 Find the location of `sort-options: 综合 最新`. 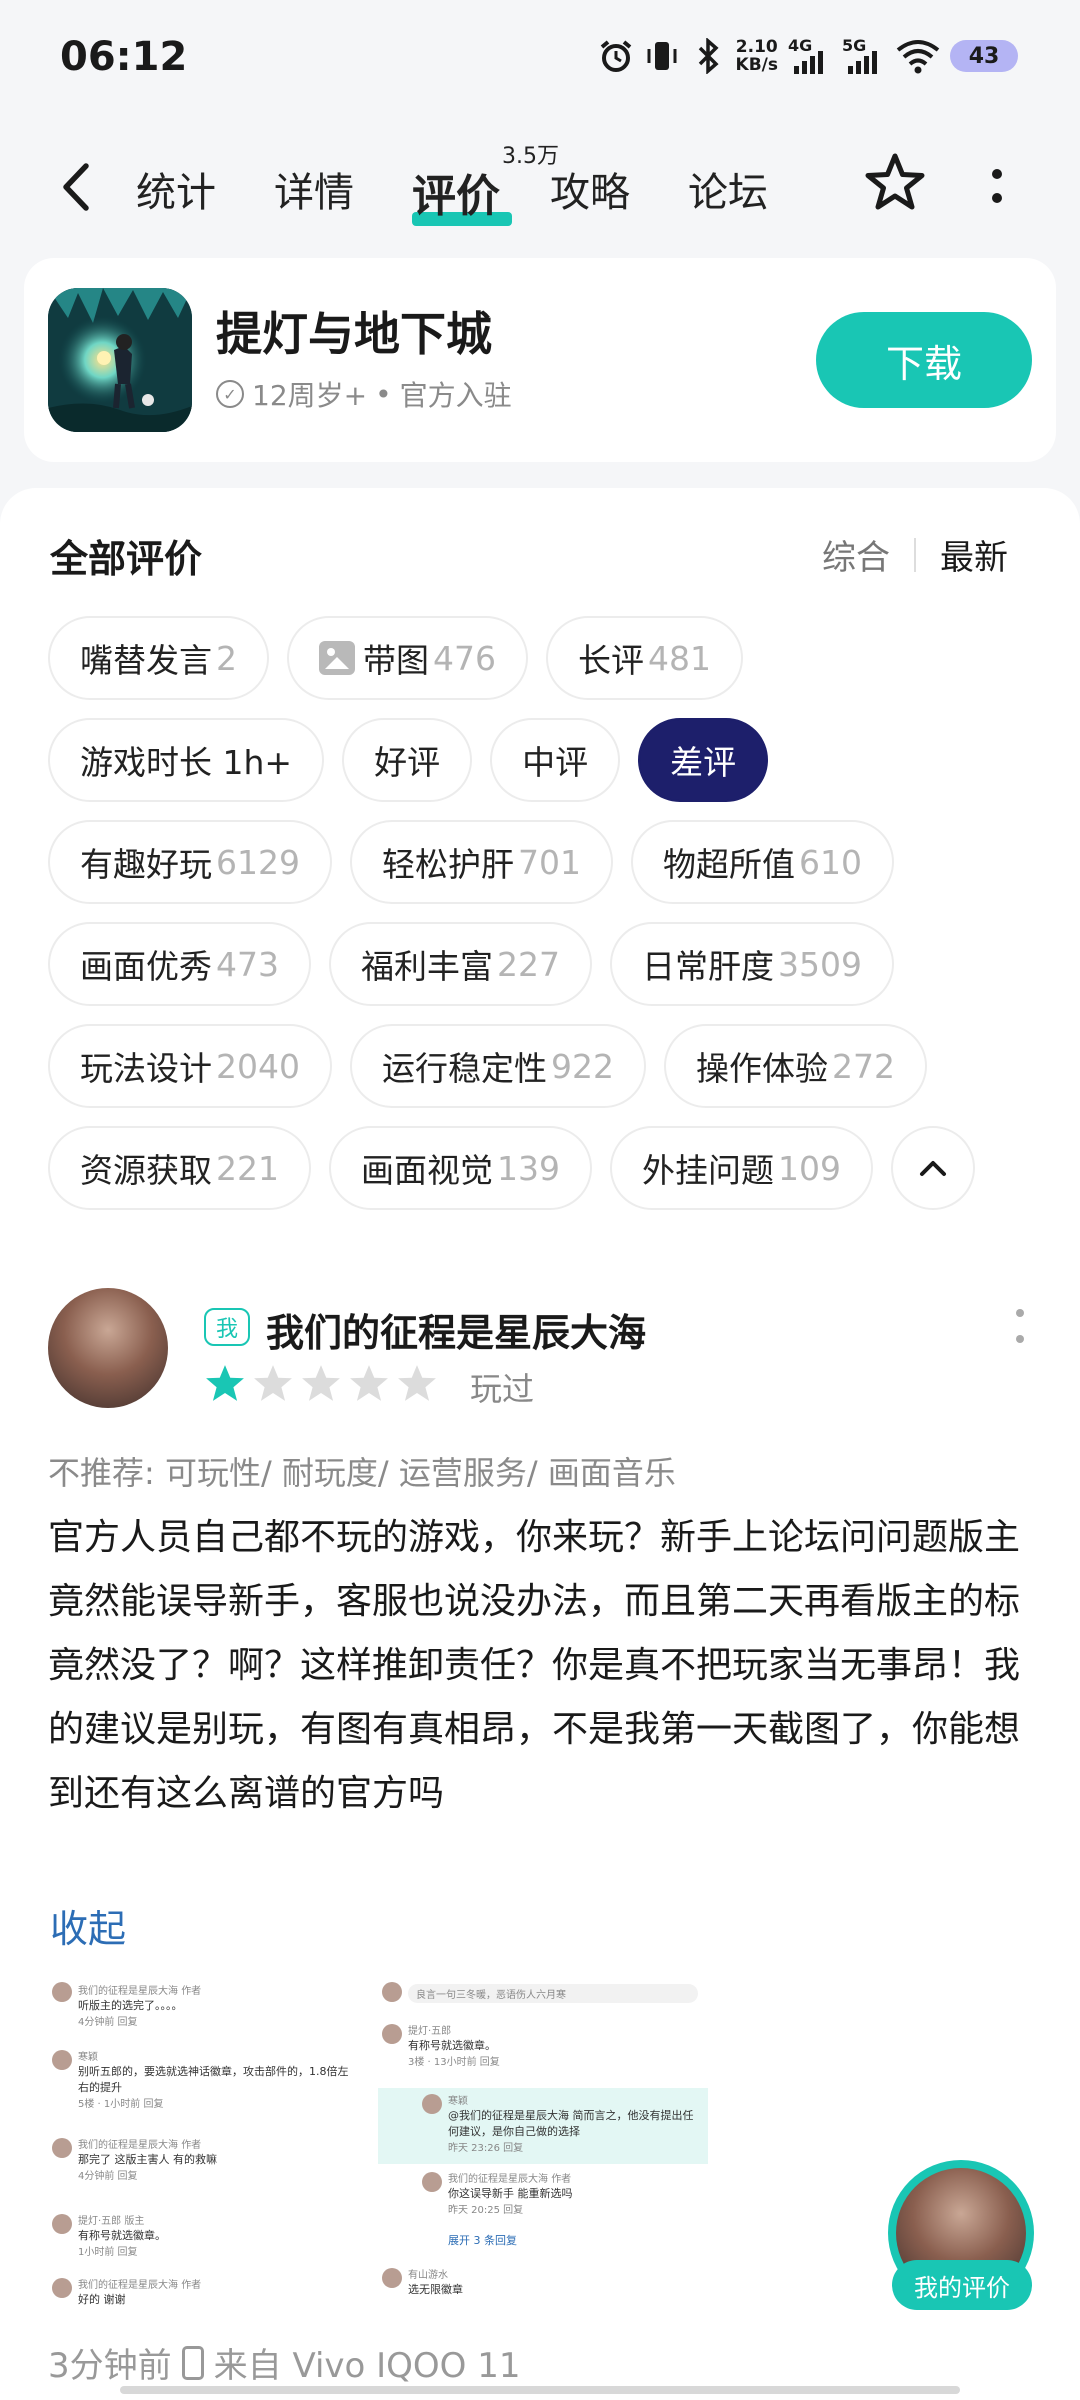

sort-options: 综合 最新 is located at coordinates (915, 554).